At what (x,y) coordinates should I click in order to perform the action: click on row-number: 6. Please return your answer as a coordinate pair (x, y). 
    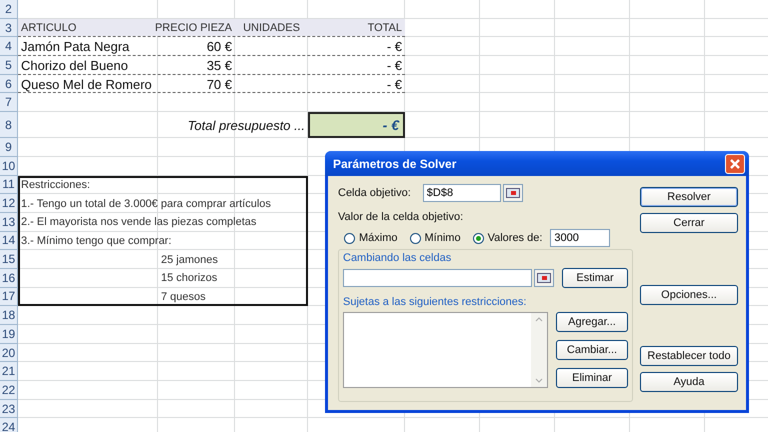
    Looking at the image, I should click on (9, 84).